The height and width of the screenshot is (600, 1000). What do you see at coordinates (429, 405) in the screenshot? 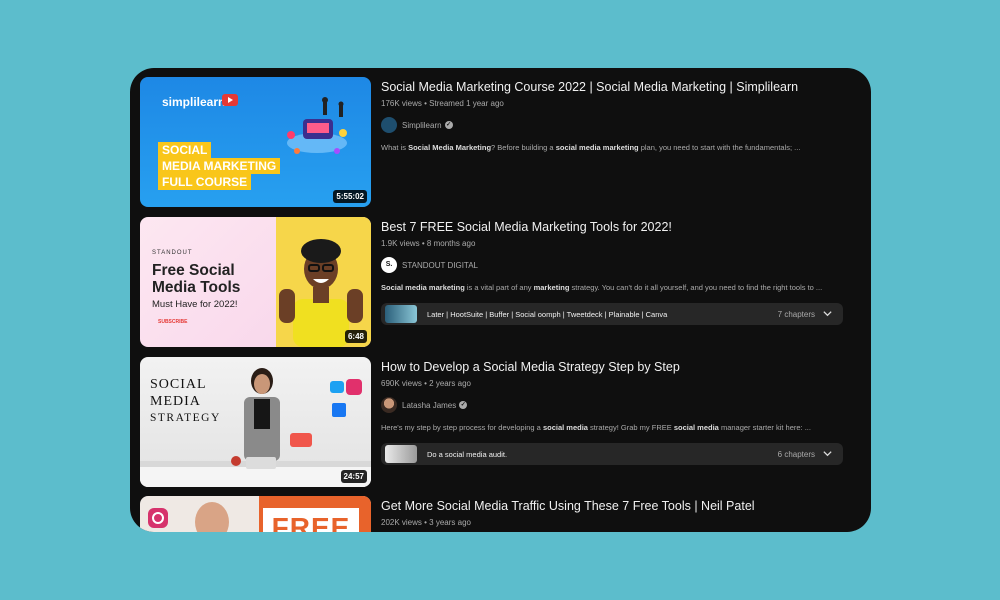
I see `channel-name: Latasha James` at bounding box center [429, 405].